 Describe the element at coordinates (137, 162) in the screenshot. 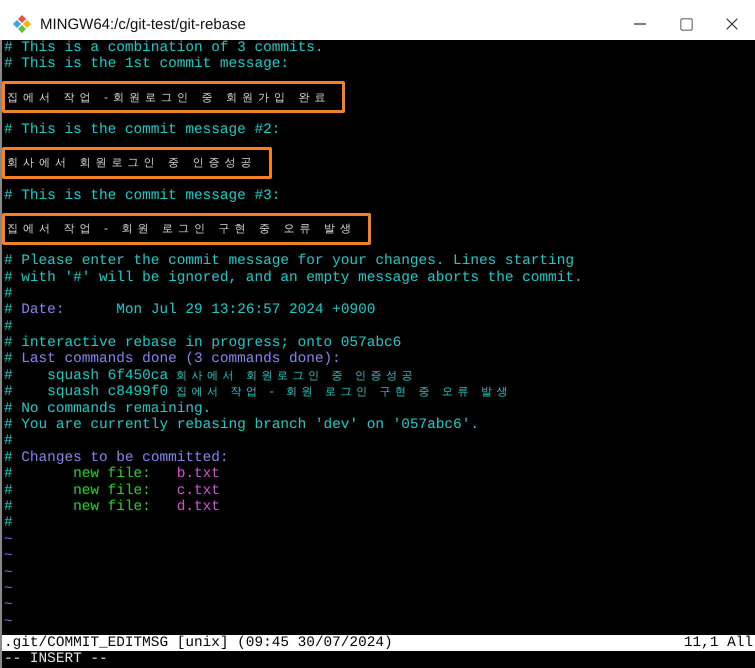

I see `commit-message: 회사에서 회원로그인 중 인증성공` at that location.